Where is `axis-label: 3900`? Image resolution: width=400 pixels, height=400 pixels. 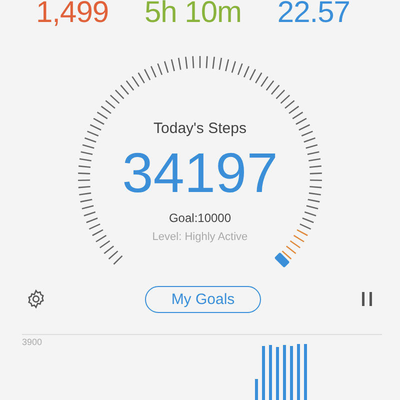 axis-label: 3900 is located at coordinates (32, 342).